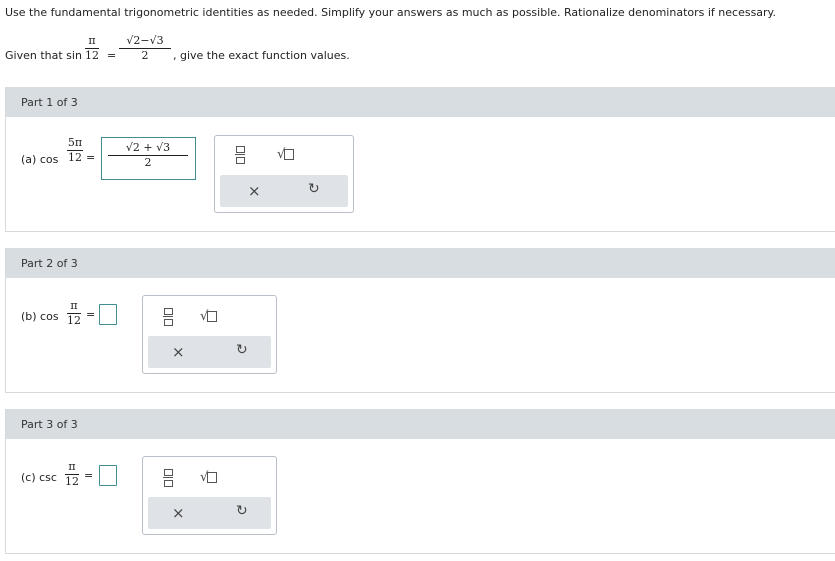 The height and width of the screenshot is (561, 835). Describe the element at coordinates (209, 352) in the screenshot. I see `part-2-toolbox-actions: × ↻` at that location.